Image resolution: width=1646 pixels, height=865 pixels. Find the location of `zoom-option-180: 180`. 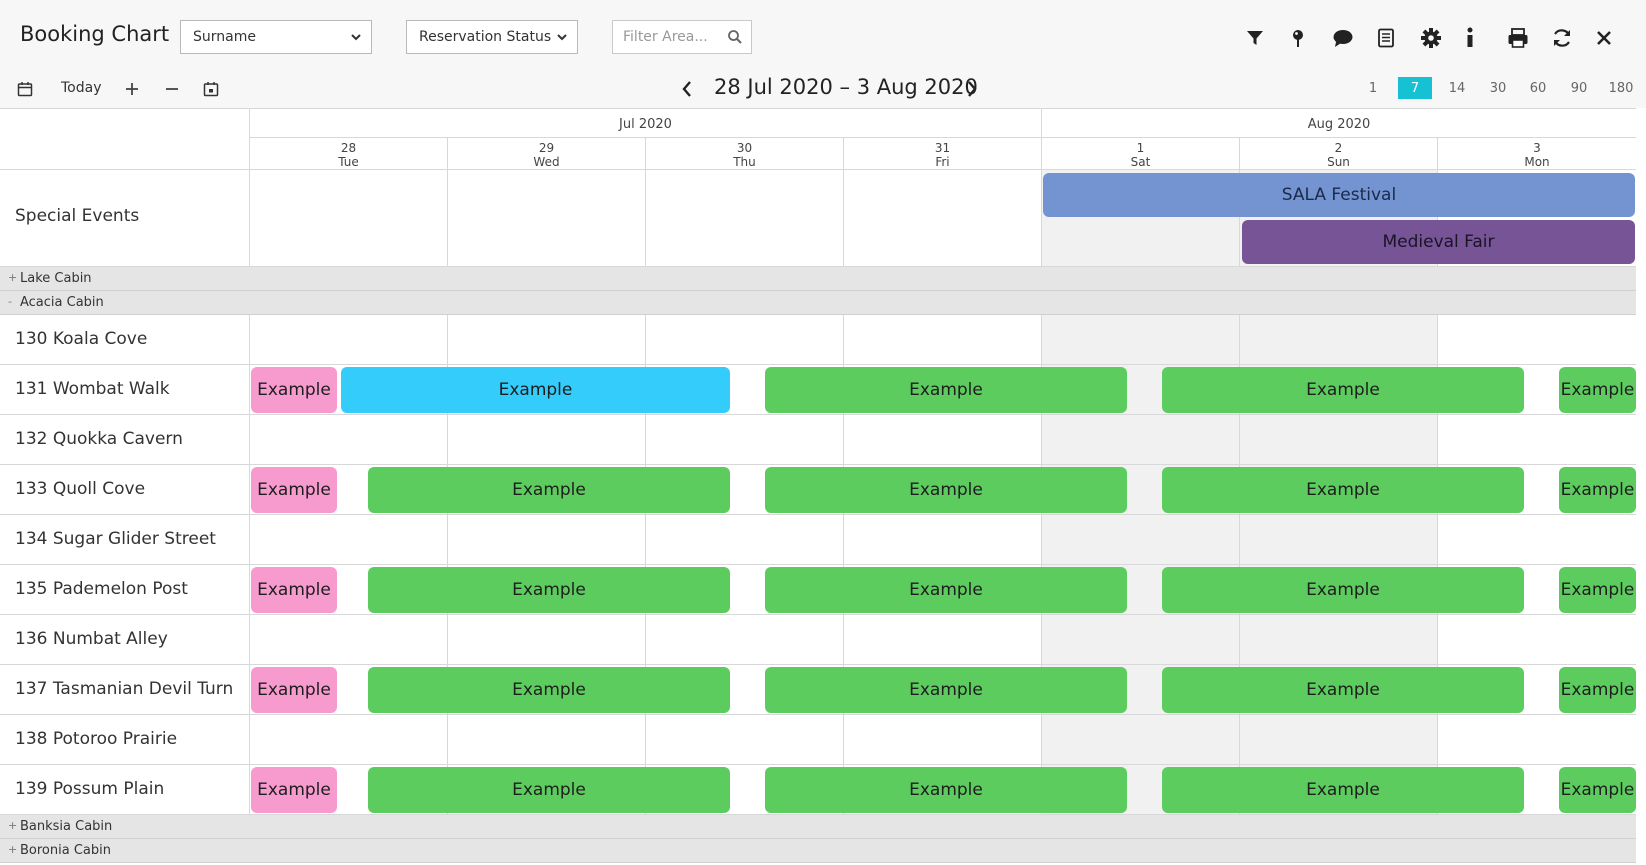

zoom-option-180: 180 is located at coordinates (1621, 88).